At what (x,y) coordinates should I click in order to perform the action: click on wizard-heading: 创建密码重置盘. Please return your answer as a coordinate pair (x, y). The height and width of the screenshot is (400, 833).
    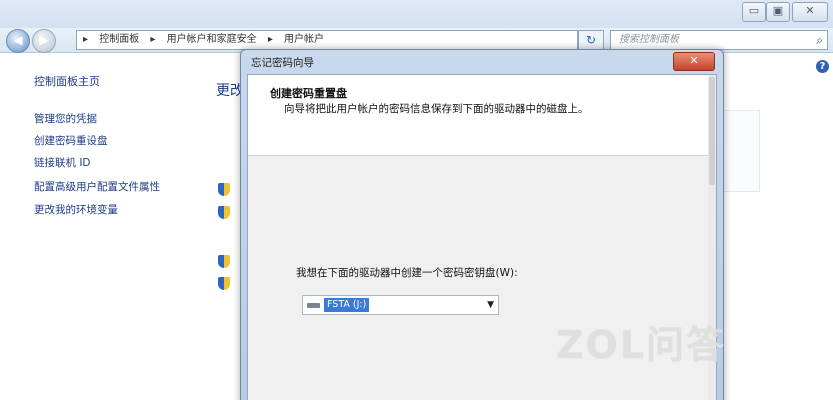
    Looking at the image, I should click on (308, 93).